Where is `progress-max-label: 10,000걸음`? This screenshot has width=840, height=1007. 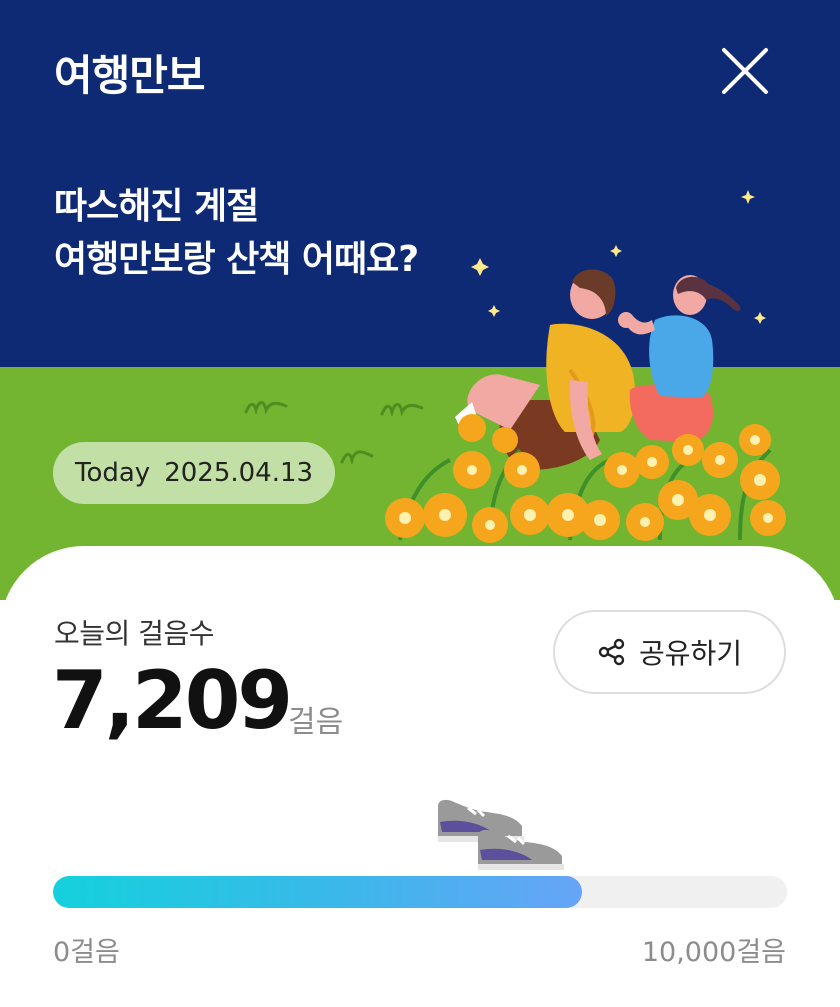
progress-max-label: 10,000걸음 is located at coordinates (713, 952).